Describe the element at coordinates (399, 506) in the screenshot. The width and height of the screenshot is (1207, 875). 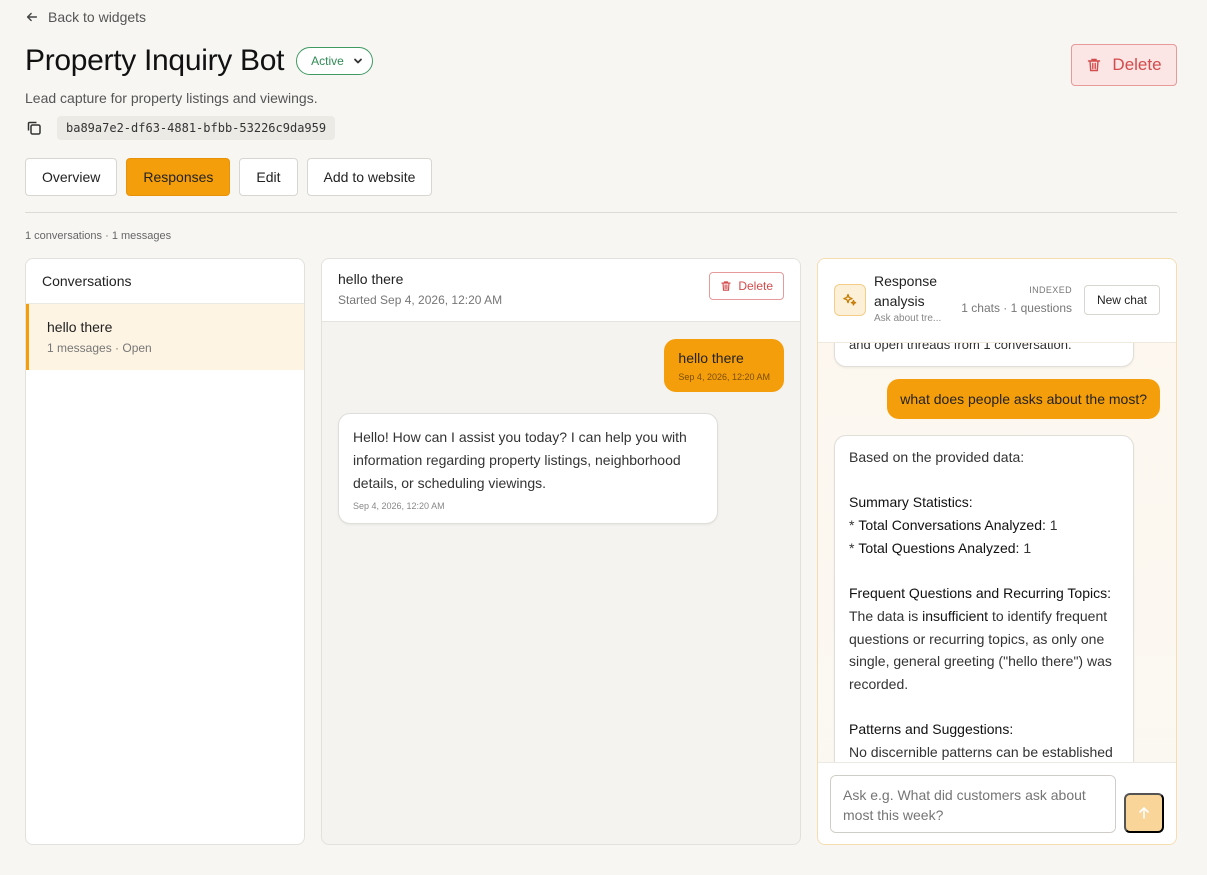
I see `bot-message-time: Sep 4, 2026, 12:20 AM` at that location.